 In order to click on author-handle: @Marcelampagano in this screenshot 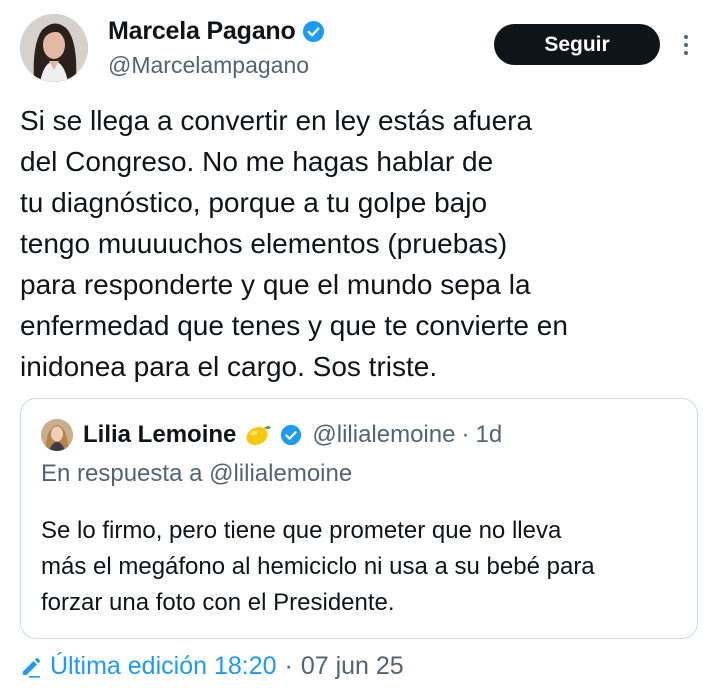, I will do `click(208, 65)`.